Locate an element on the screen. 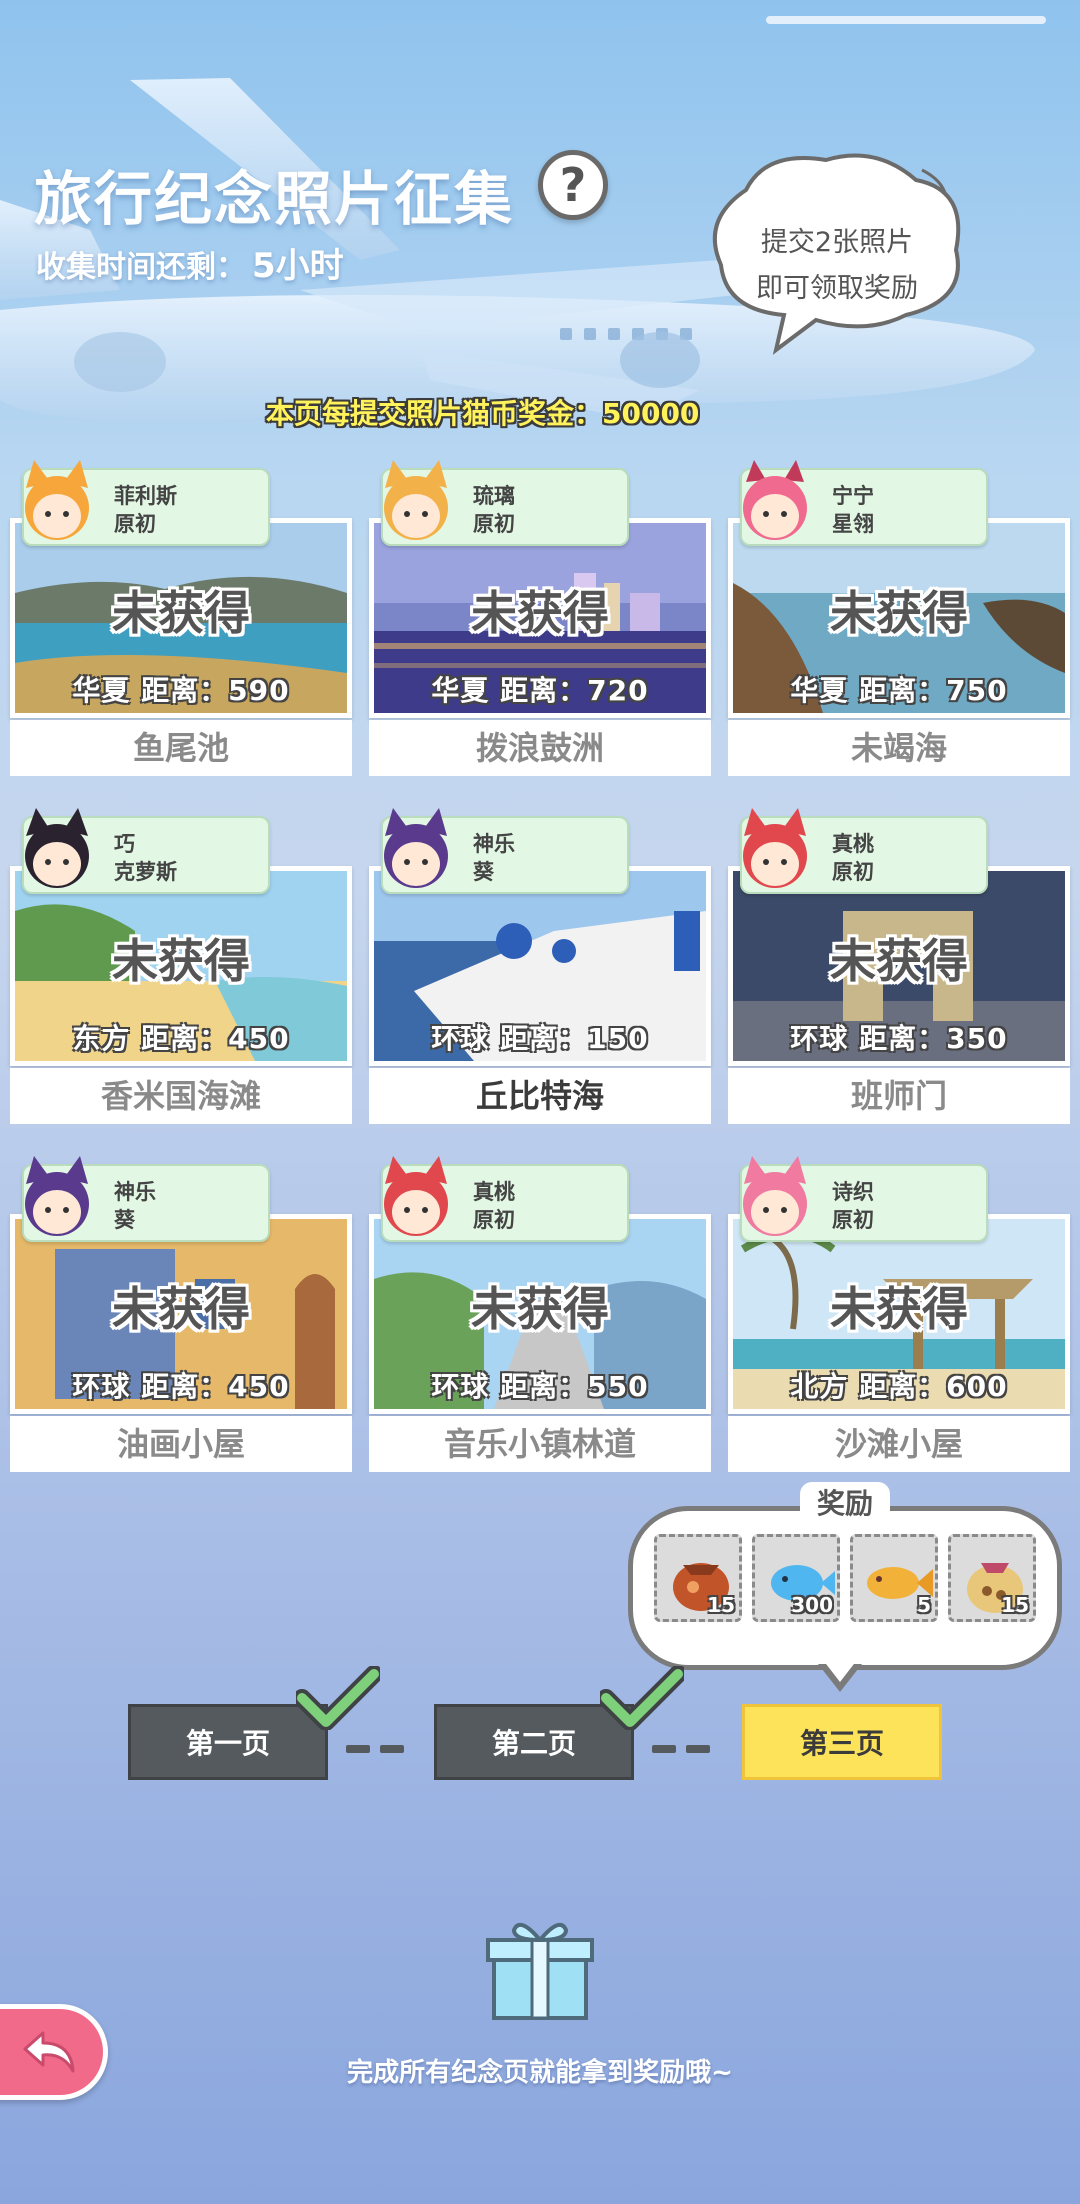 The width and height of the screenshot is (1080, 2204). character-tag-text: 琉璃 原初 is located at coordinates (494, 510).